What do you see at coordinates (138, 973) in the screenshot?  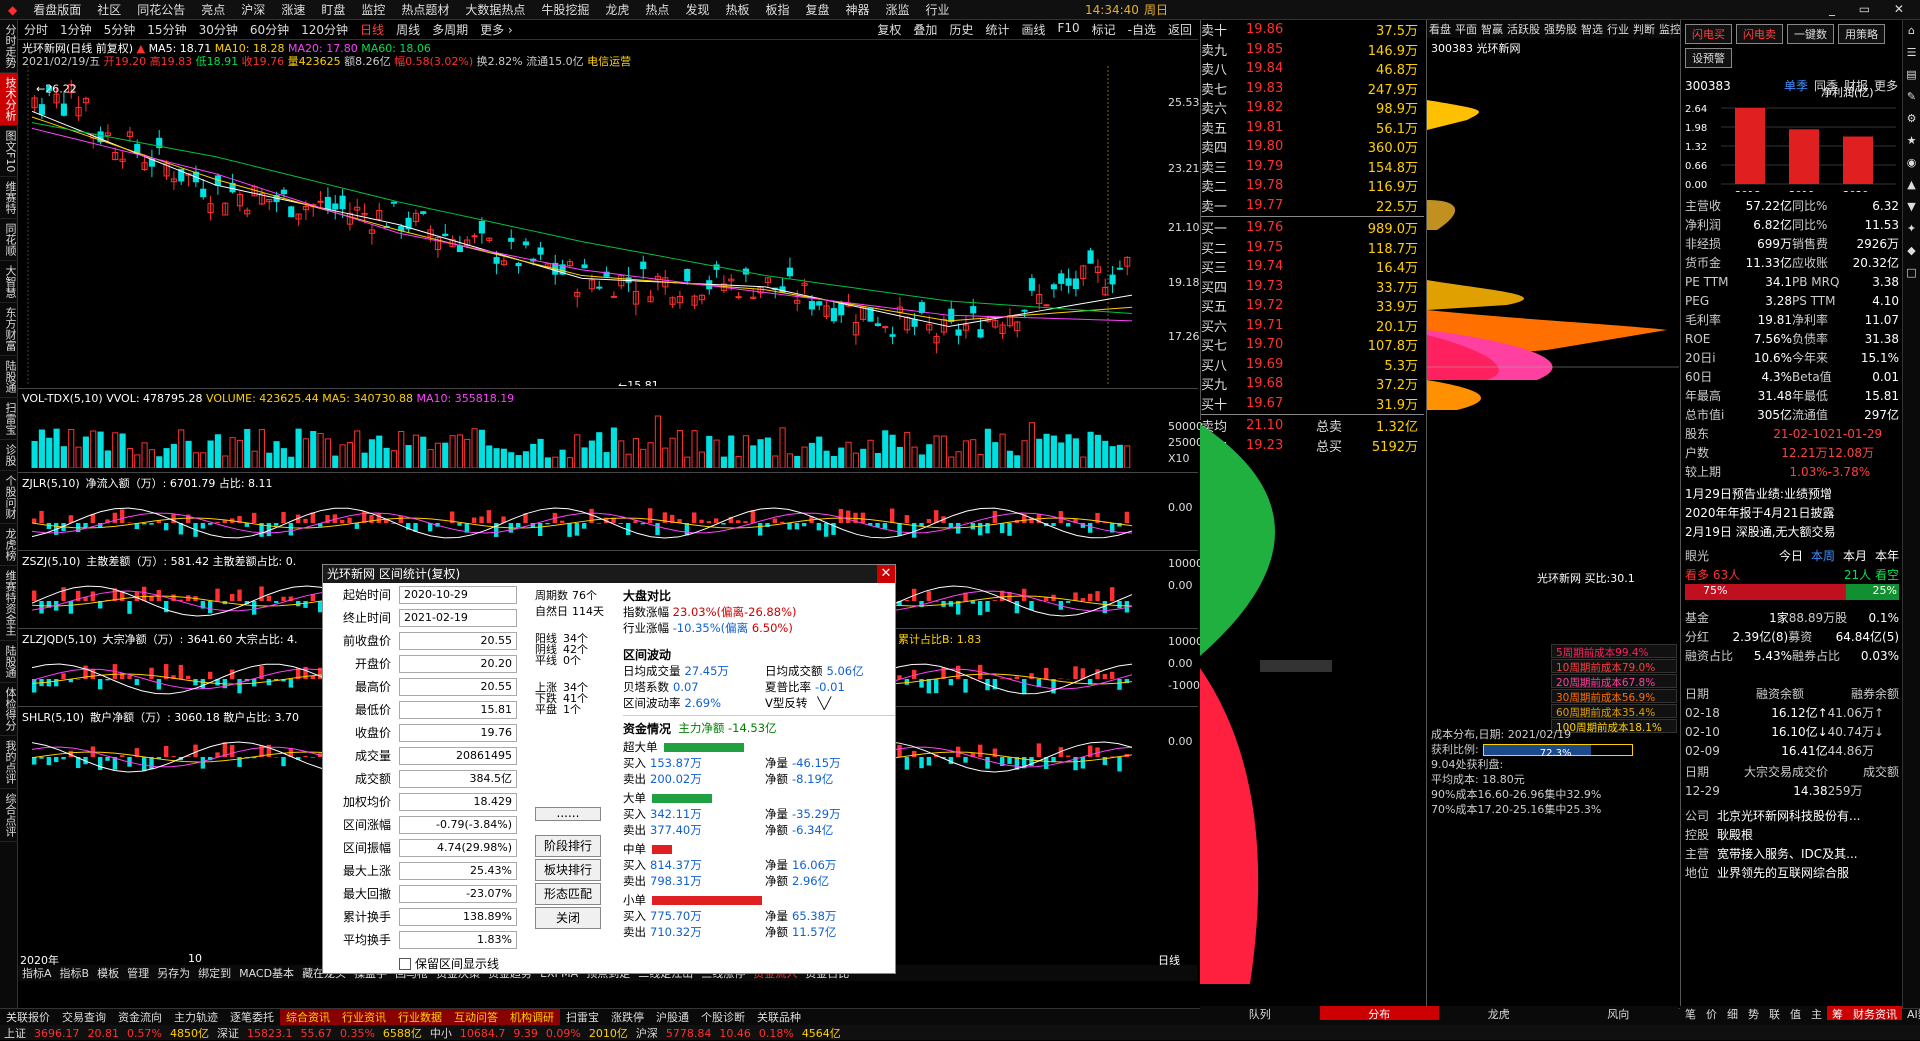 I see `indicator-tab: 管理` at bounding box center [138, 973].